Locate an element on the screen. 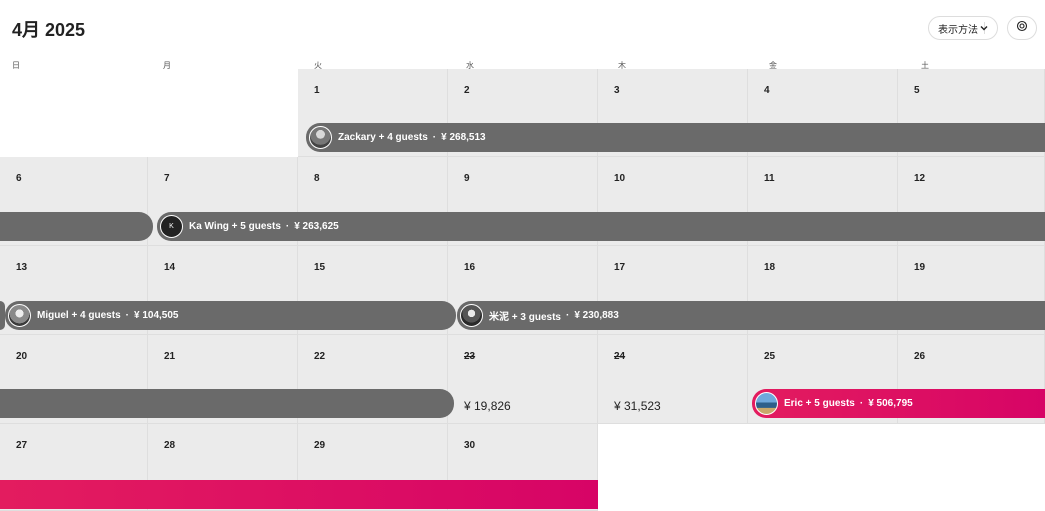 The width and height of the screenshot is (1045, 511). reservation-amount: ¥ 104,505 is located at coordinates (156, 315).